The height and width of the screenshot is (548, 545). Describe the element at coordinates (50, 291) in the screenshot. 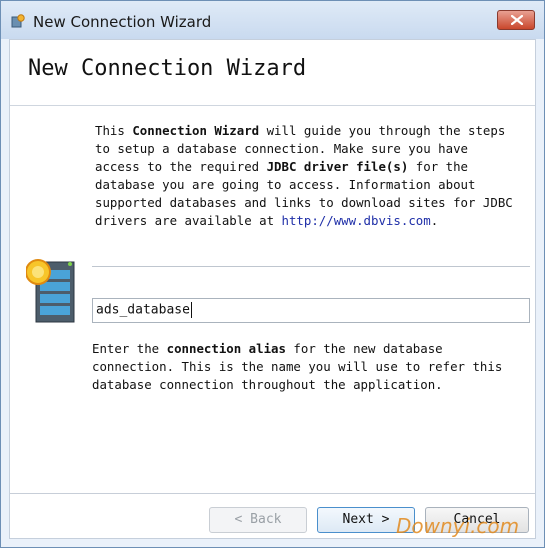

I see `database-server-icon` at that location.